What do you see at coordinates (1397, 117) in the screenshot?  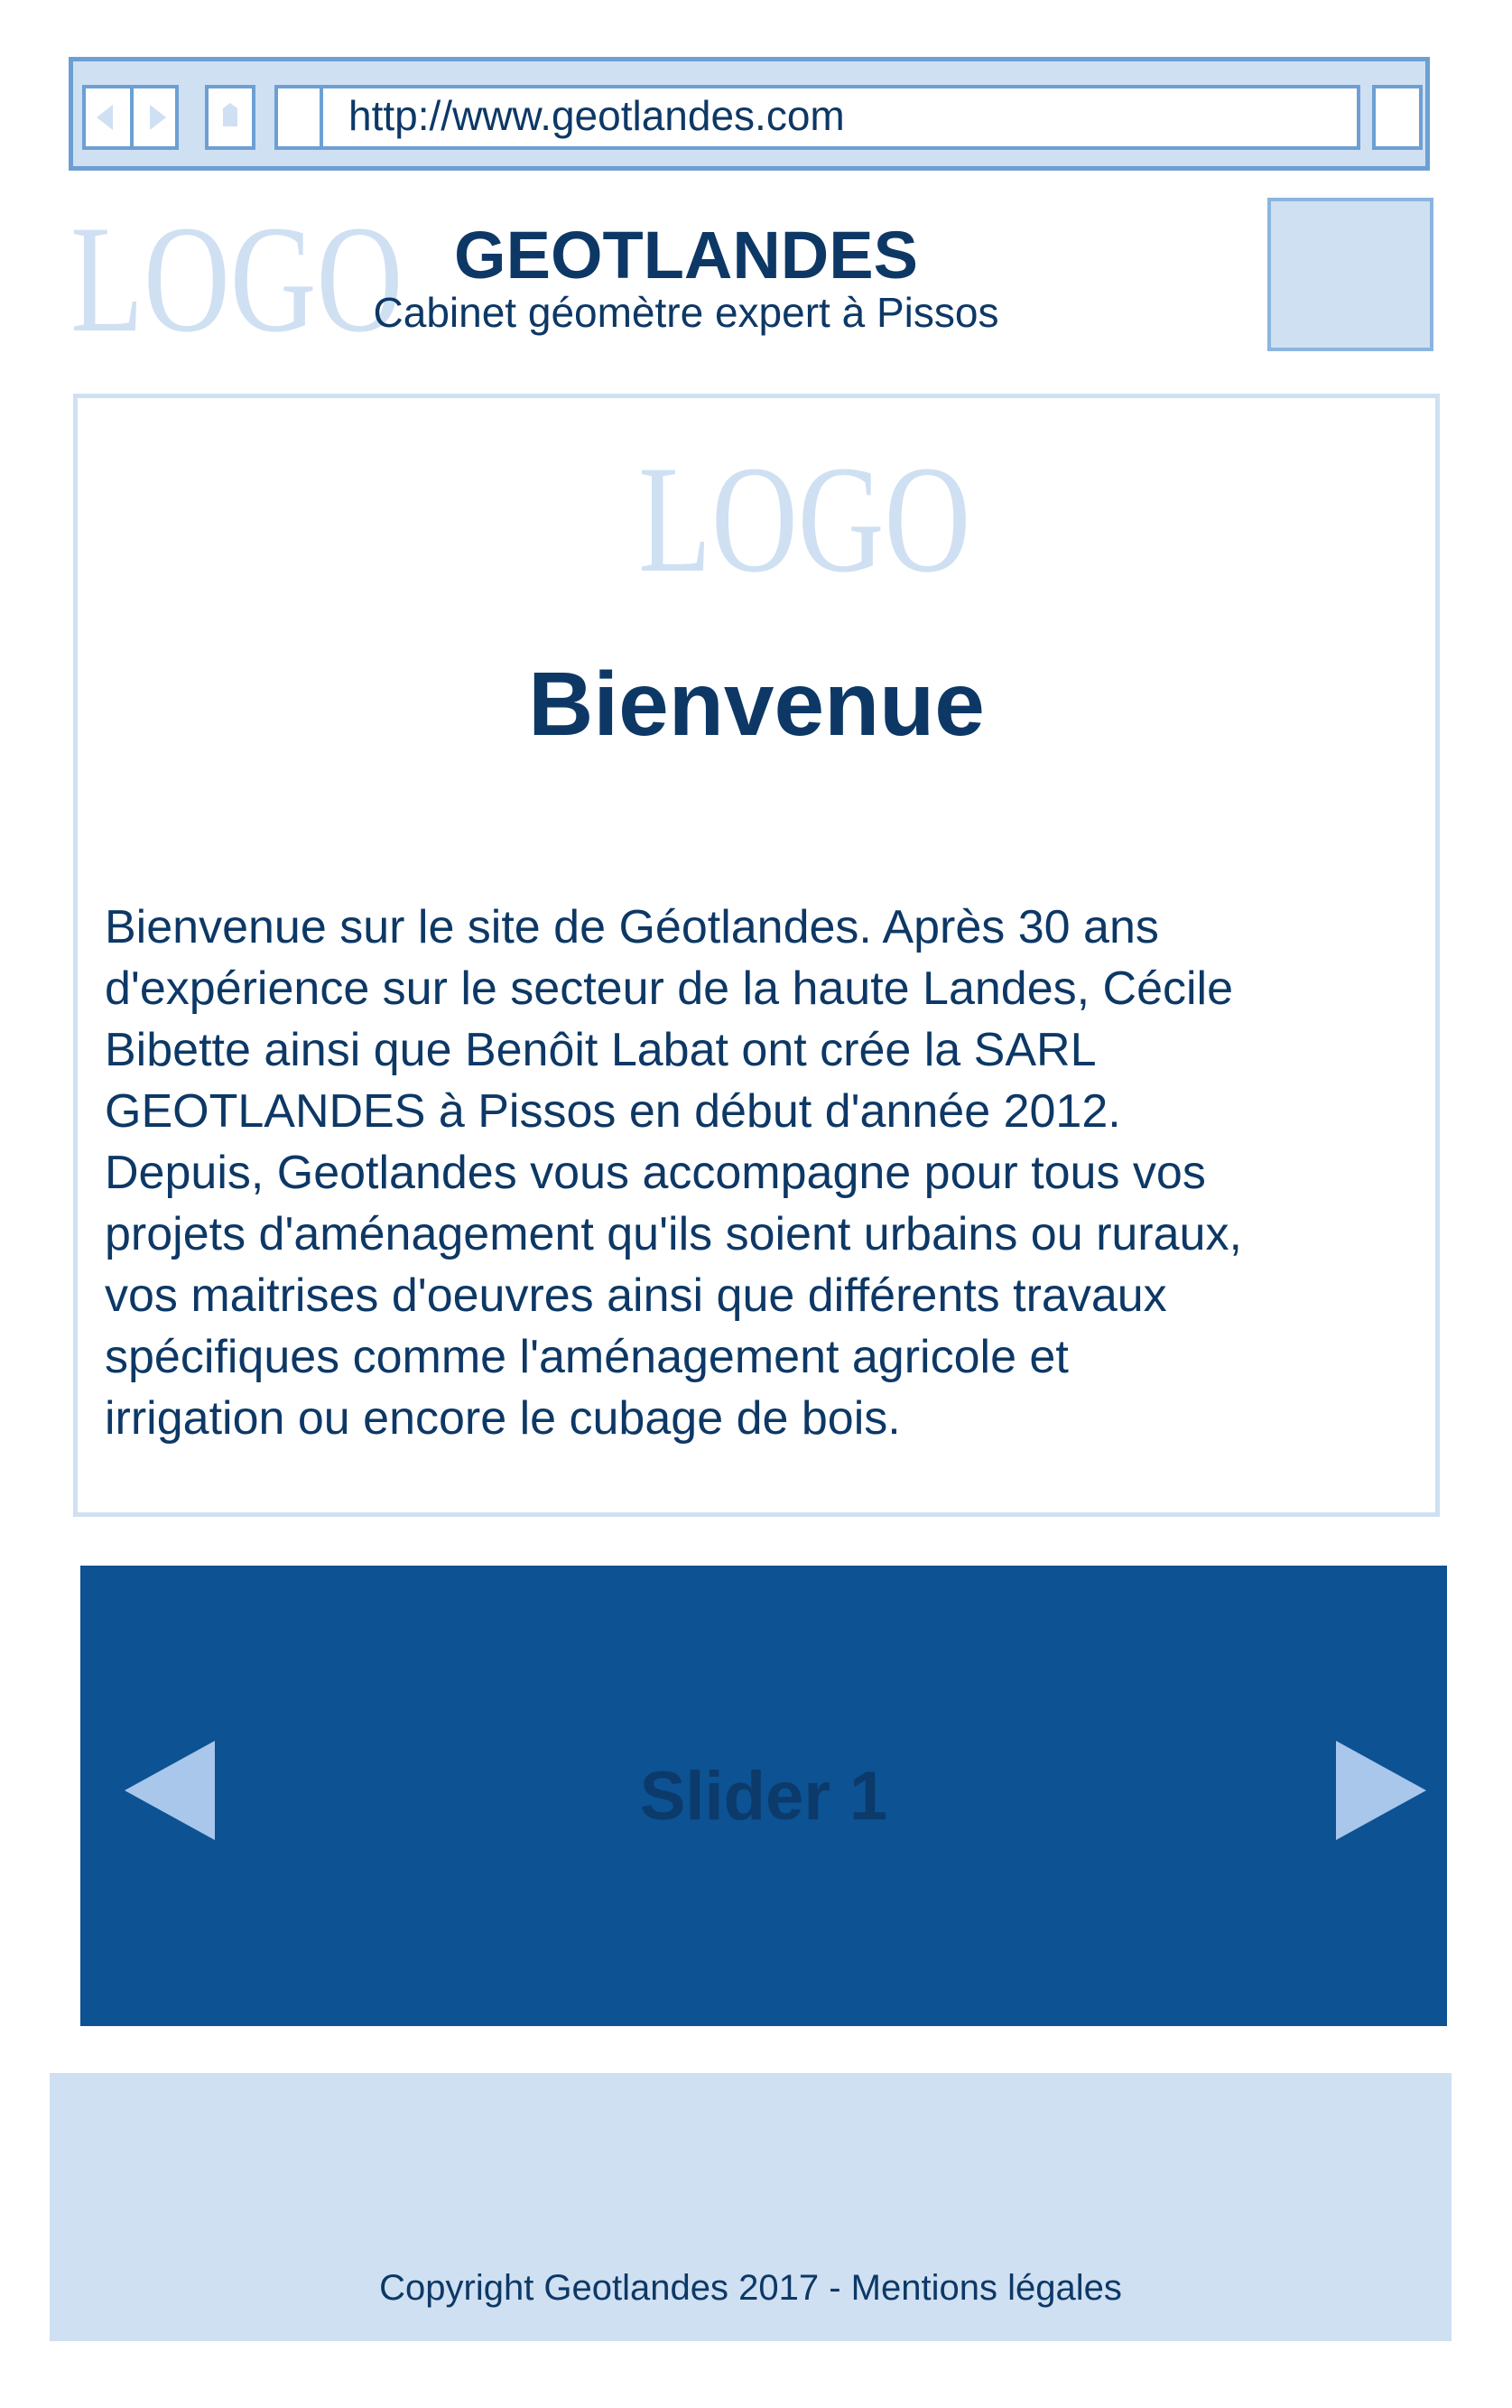 I see `browser-menu-button` at bounding box center [1397, 117].